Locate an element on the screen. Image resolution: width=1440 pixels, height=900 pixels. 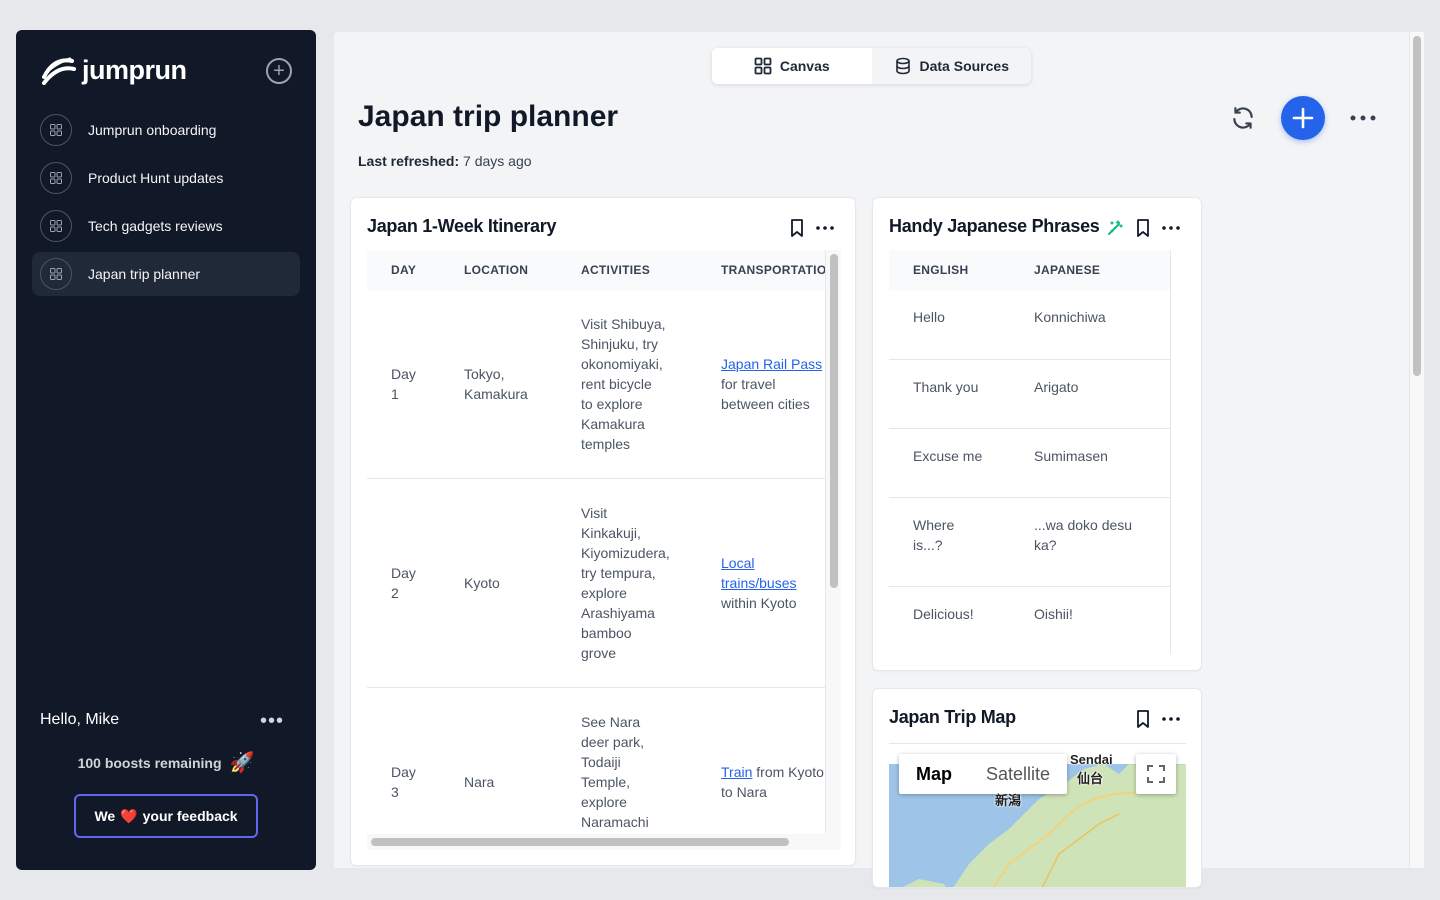
tab-canvas-label: Canvas is located at coordinates (804, 66).